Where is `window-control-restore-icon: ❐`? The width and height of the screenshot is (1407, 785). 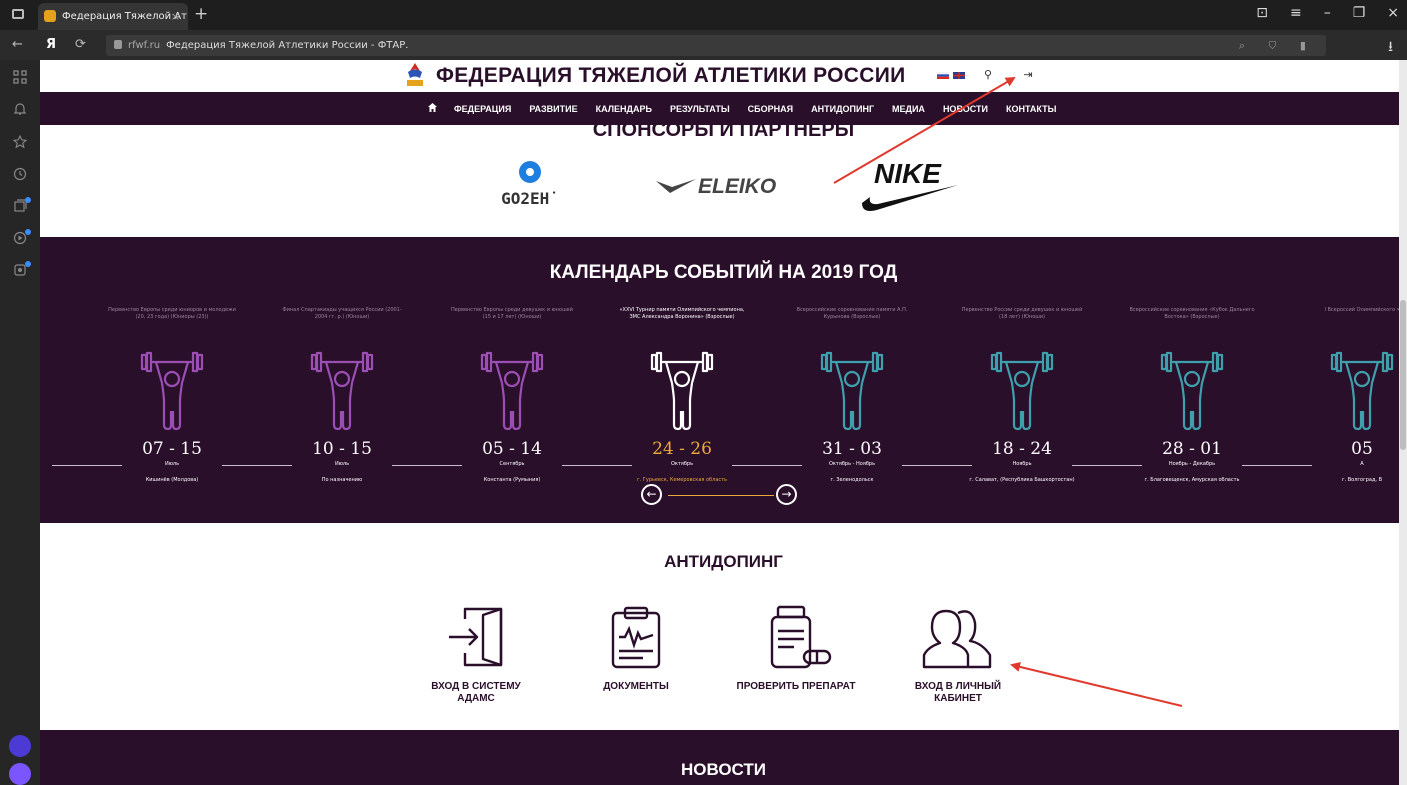 window-control-restore-icon: ❐ is located at coordinates (1359, 13).